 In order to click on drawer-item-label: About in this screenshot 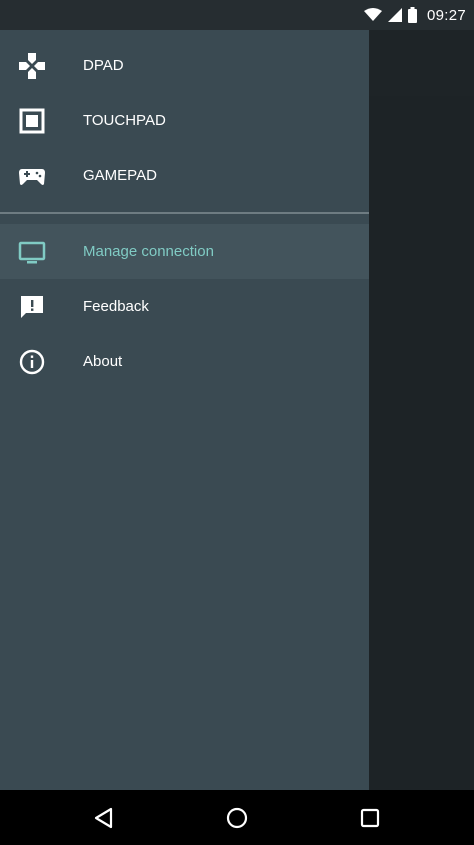, I will do `click(103, 361)`.